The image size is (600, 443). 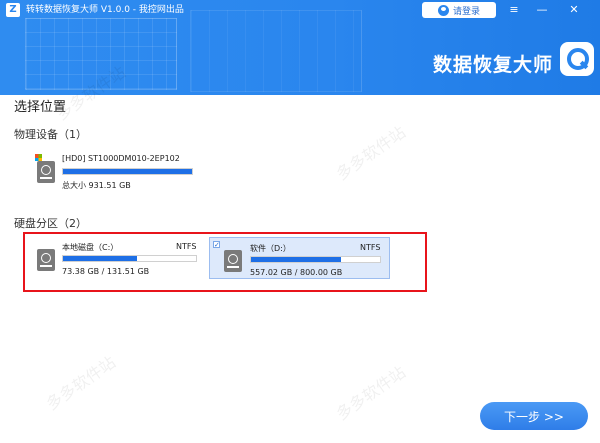 What do you see at coordinates (50, 223) in the screenshot?
I see `partitions-heading: 硬盘分区（2）` at bounding box center [50, 223].